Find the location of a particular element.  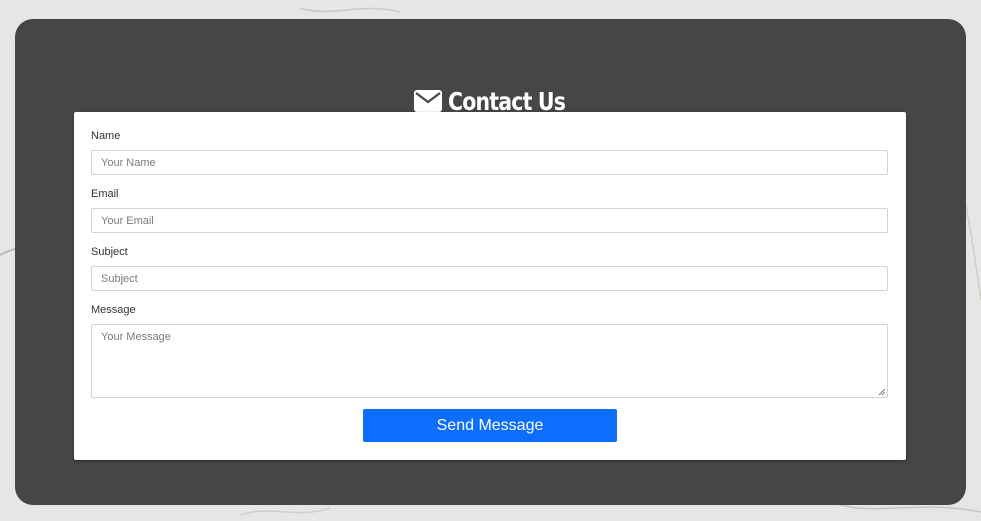

resize-handle-icon is located at coordinates (882, 392).